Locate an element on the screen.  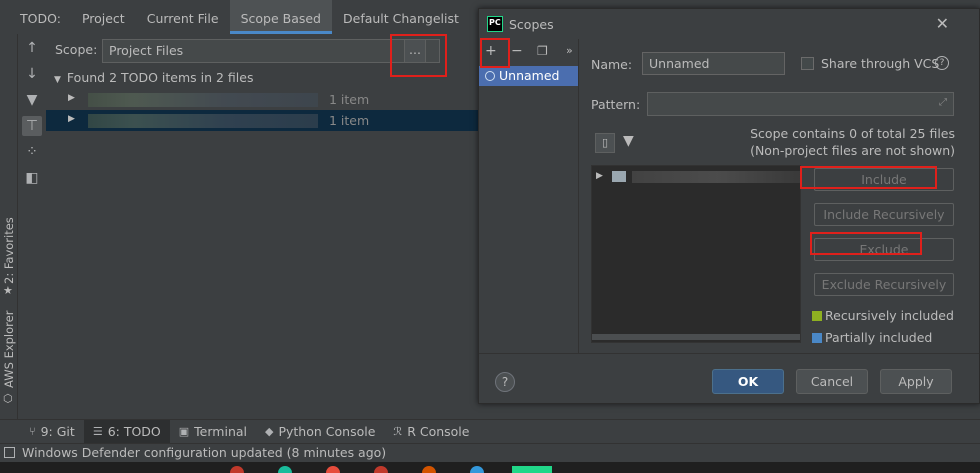
file-tree: ▶ is located at coordinates (696, 254).